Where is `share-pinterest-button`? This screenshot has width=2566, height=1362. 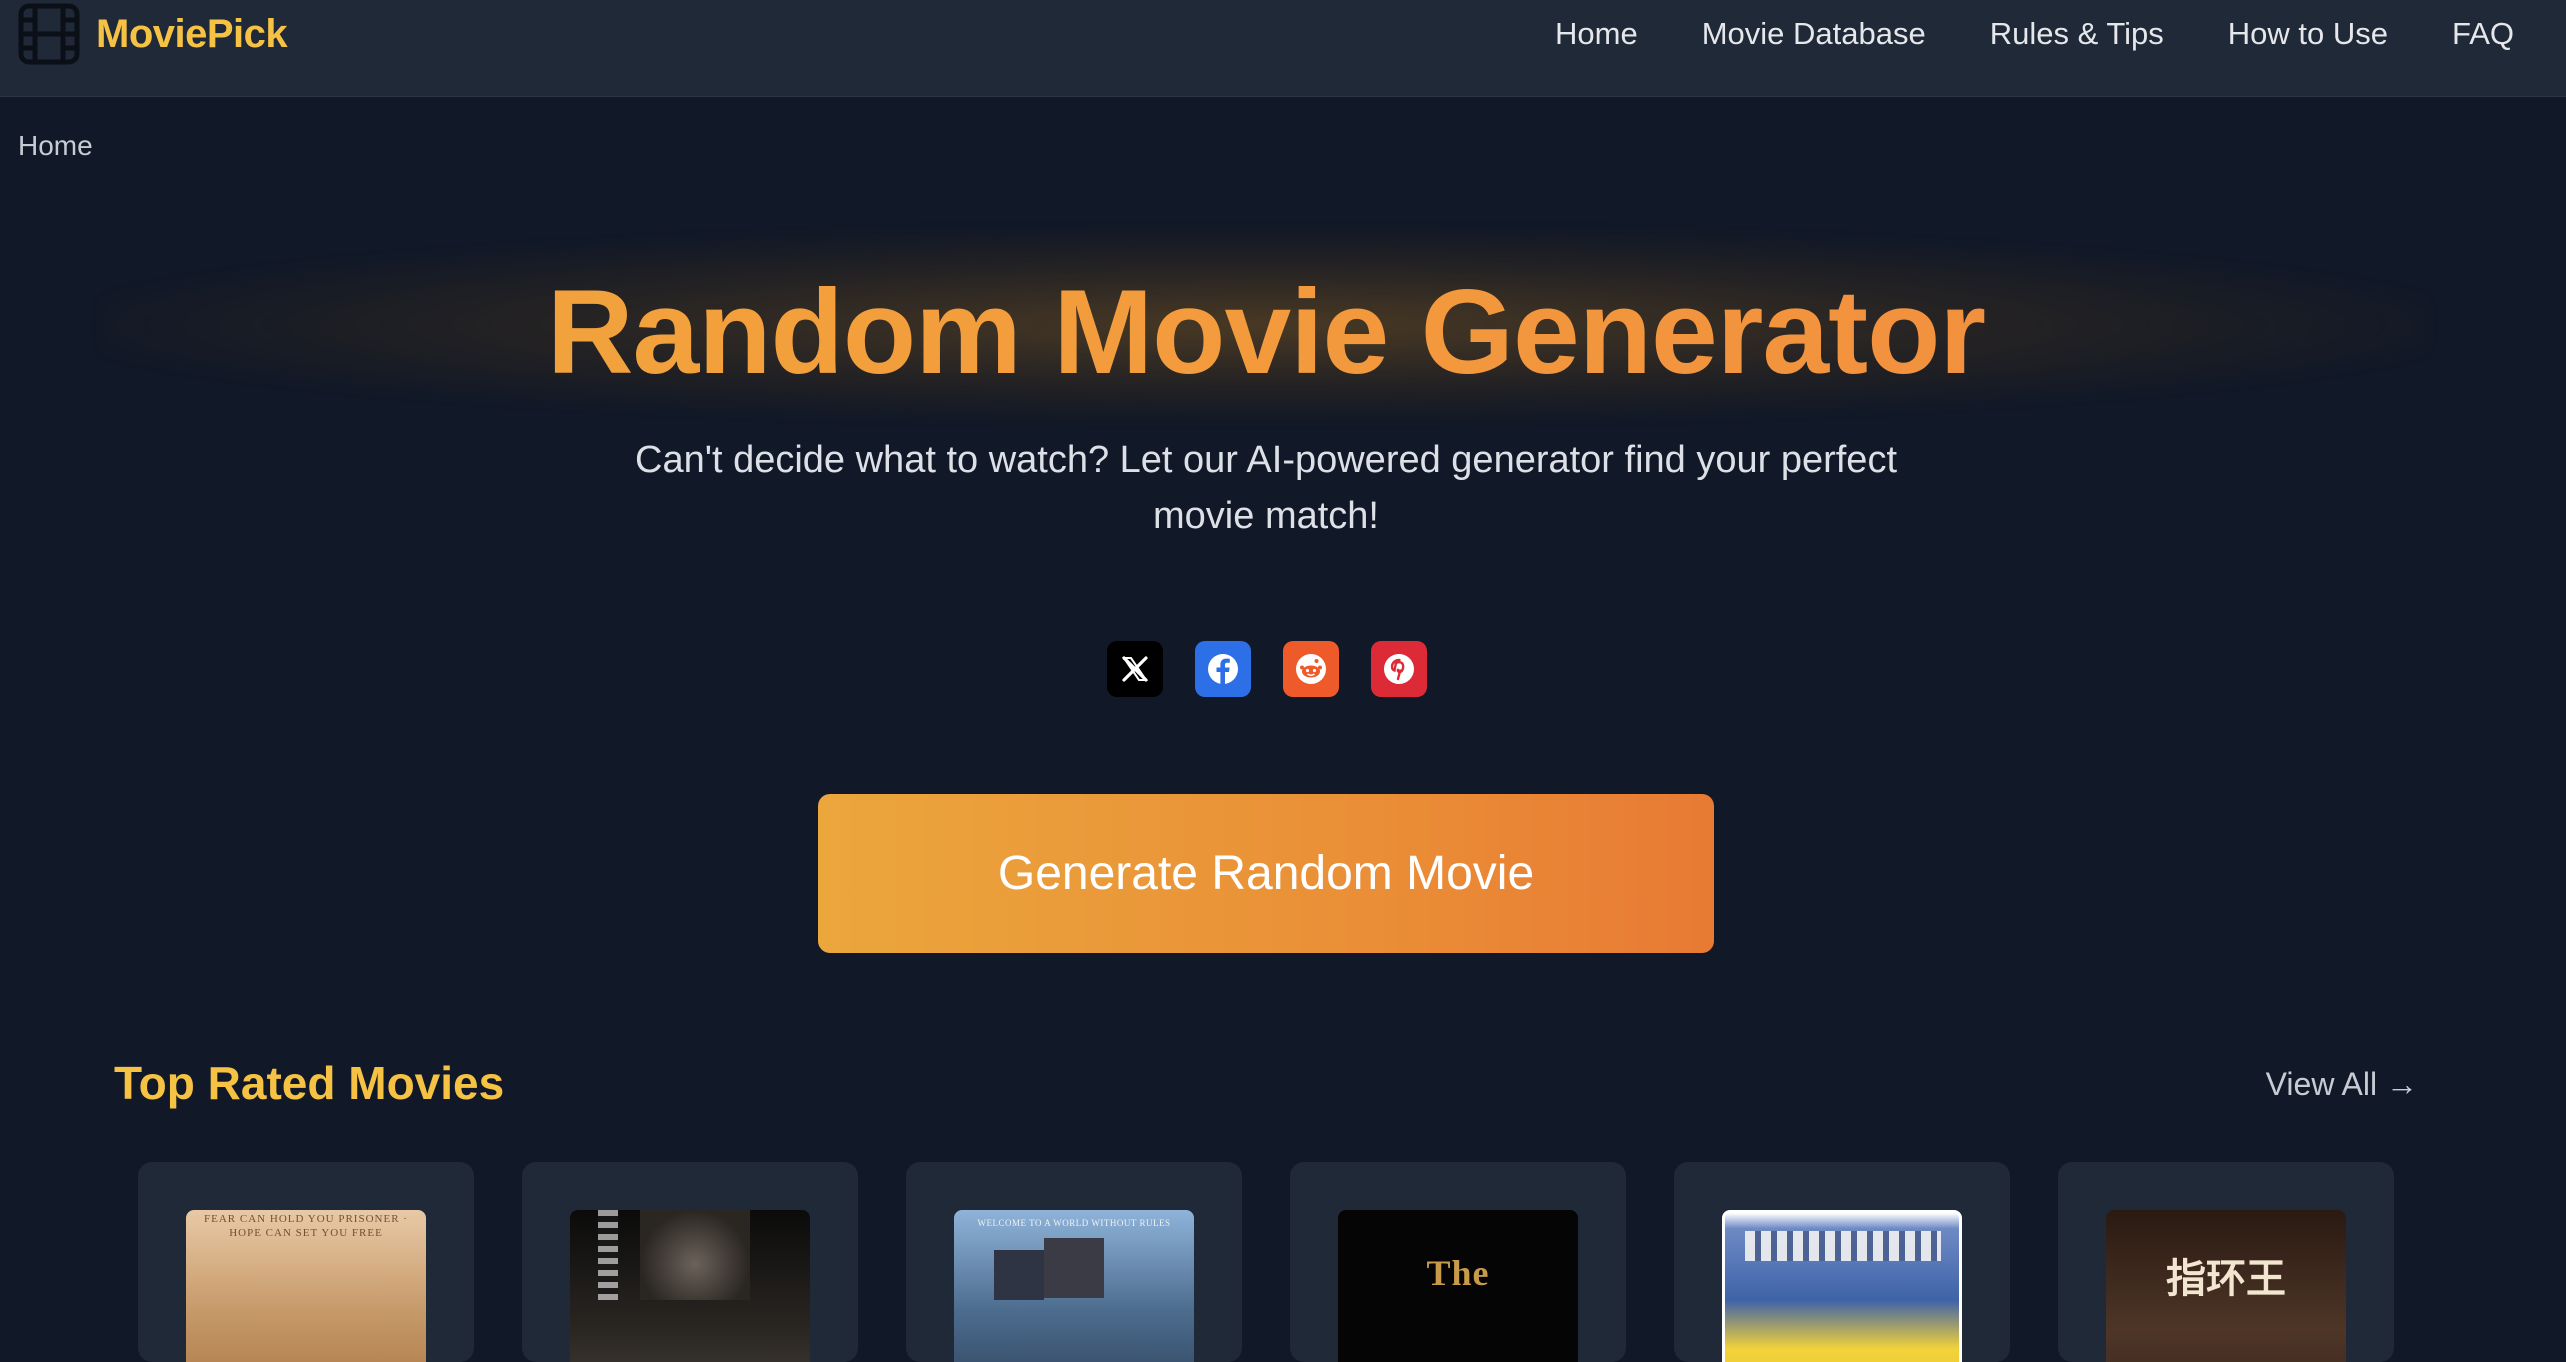 share-pinterest-button is located at coordinates (1399, 669).